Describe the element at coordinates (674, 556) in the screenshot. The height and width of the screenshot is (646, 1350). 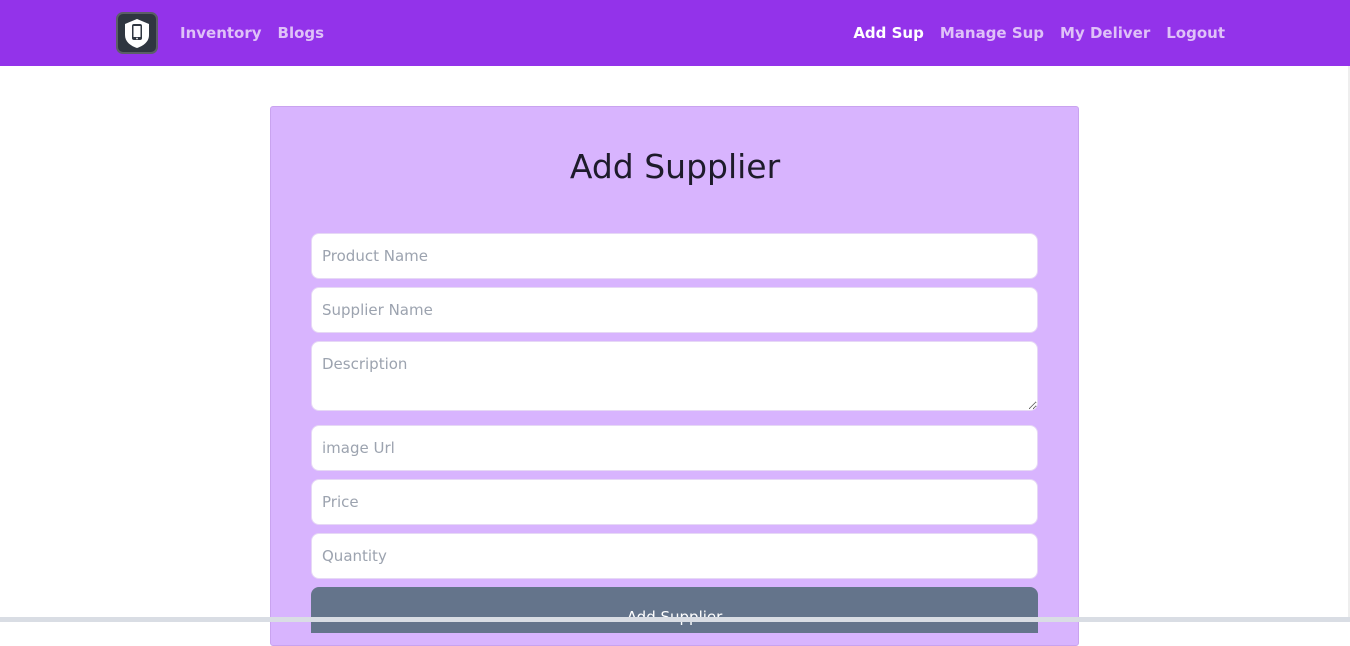
I see `quantity-input` at that location.